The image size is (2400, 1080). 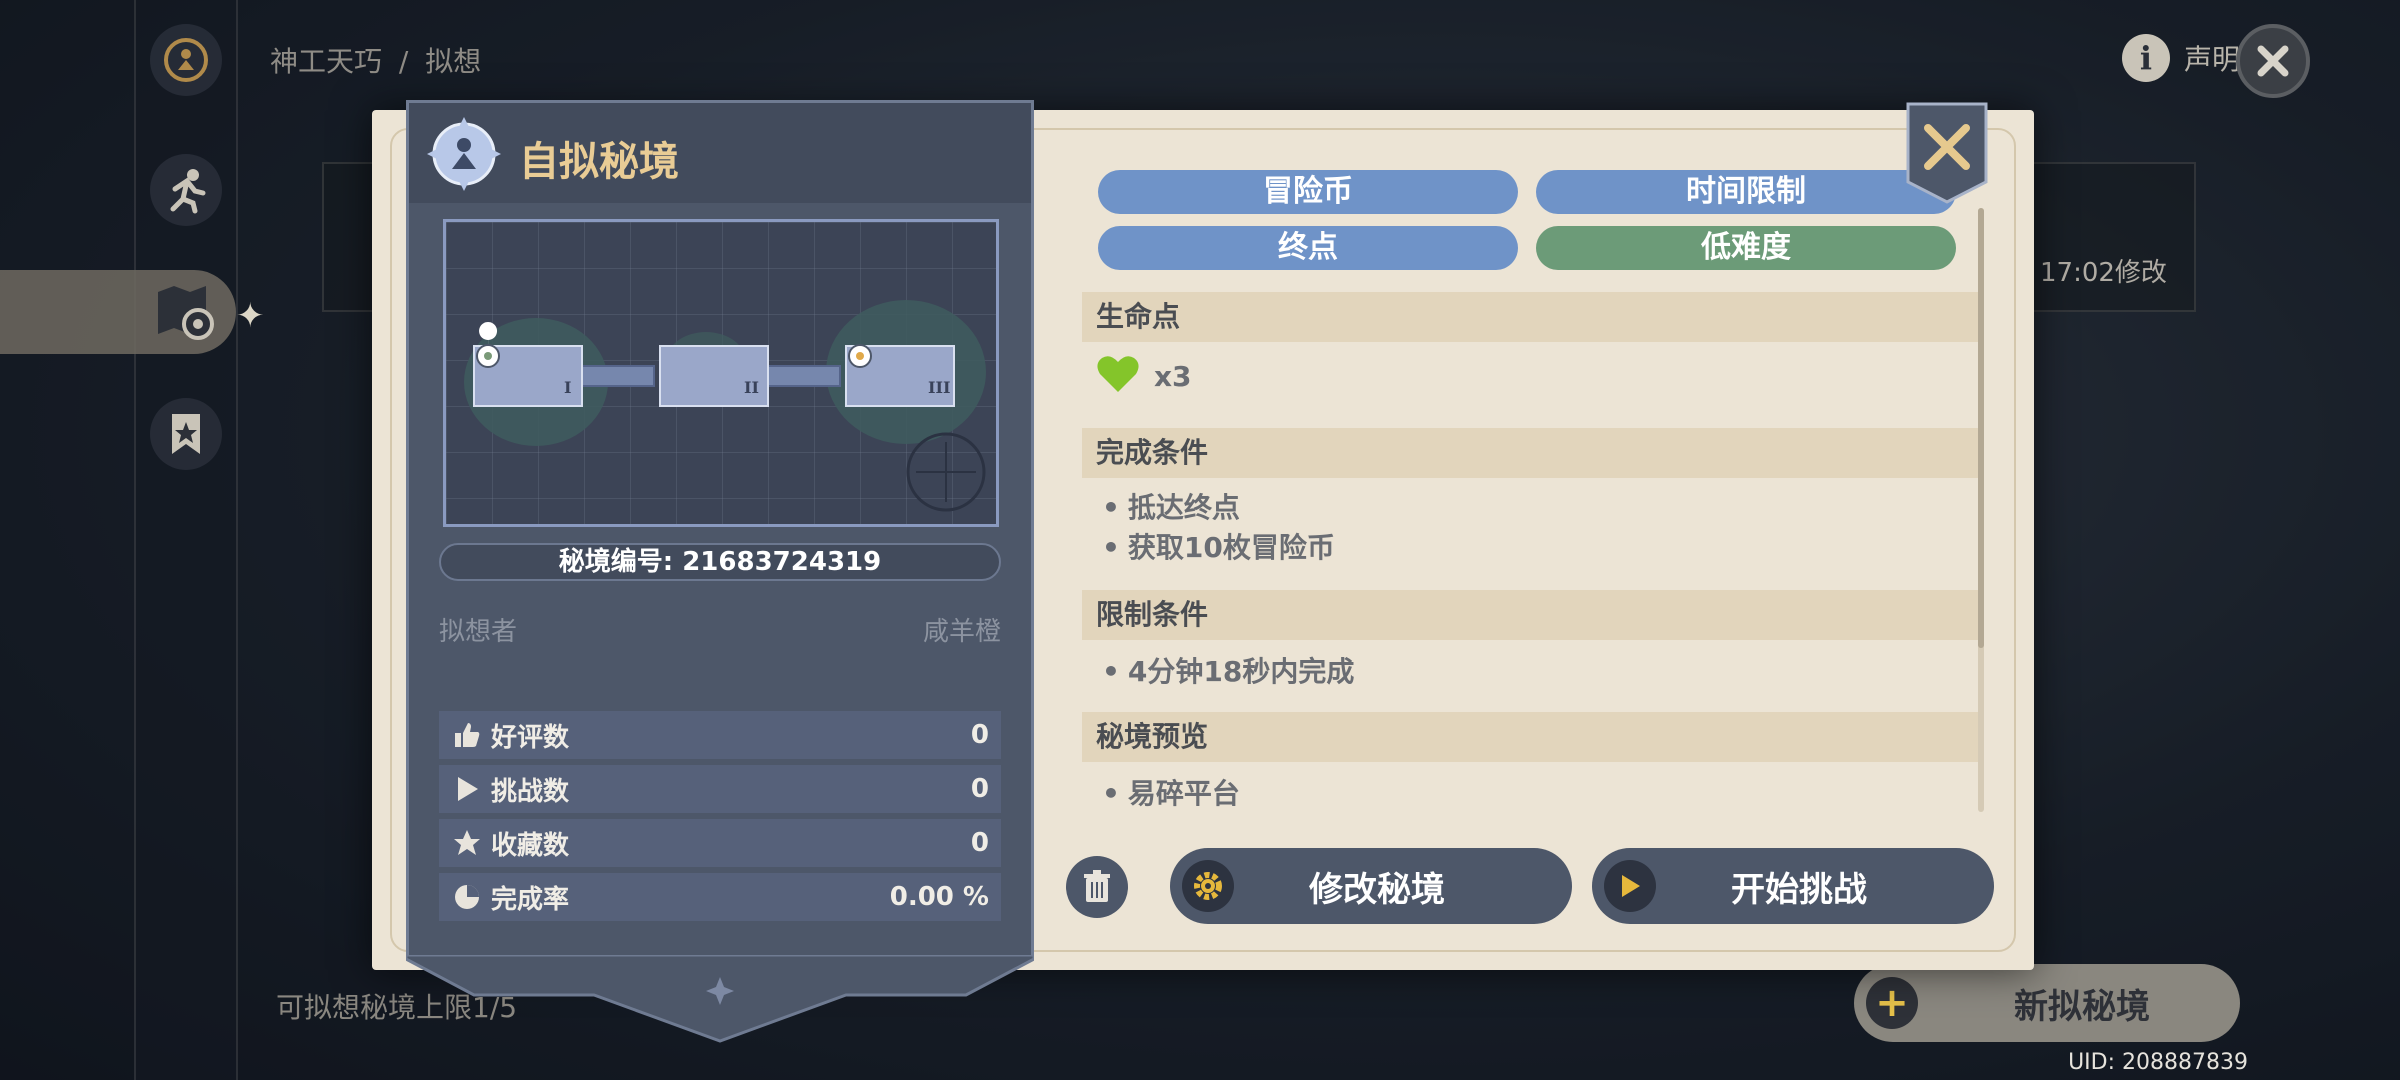 What do you see at coordinates (751, 387) in the screenshot?
I see `map-room-label: II` at bounding box center [751, 387].